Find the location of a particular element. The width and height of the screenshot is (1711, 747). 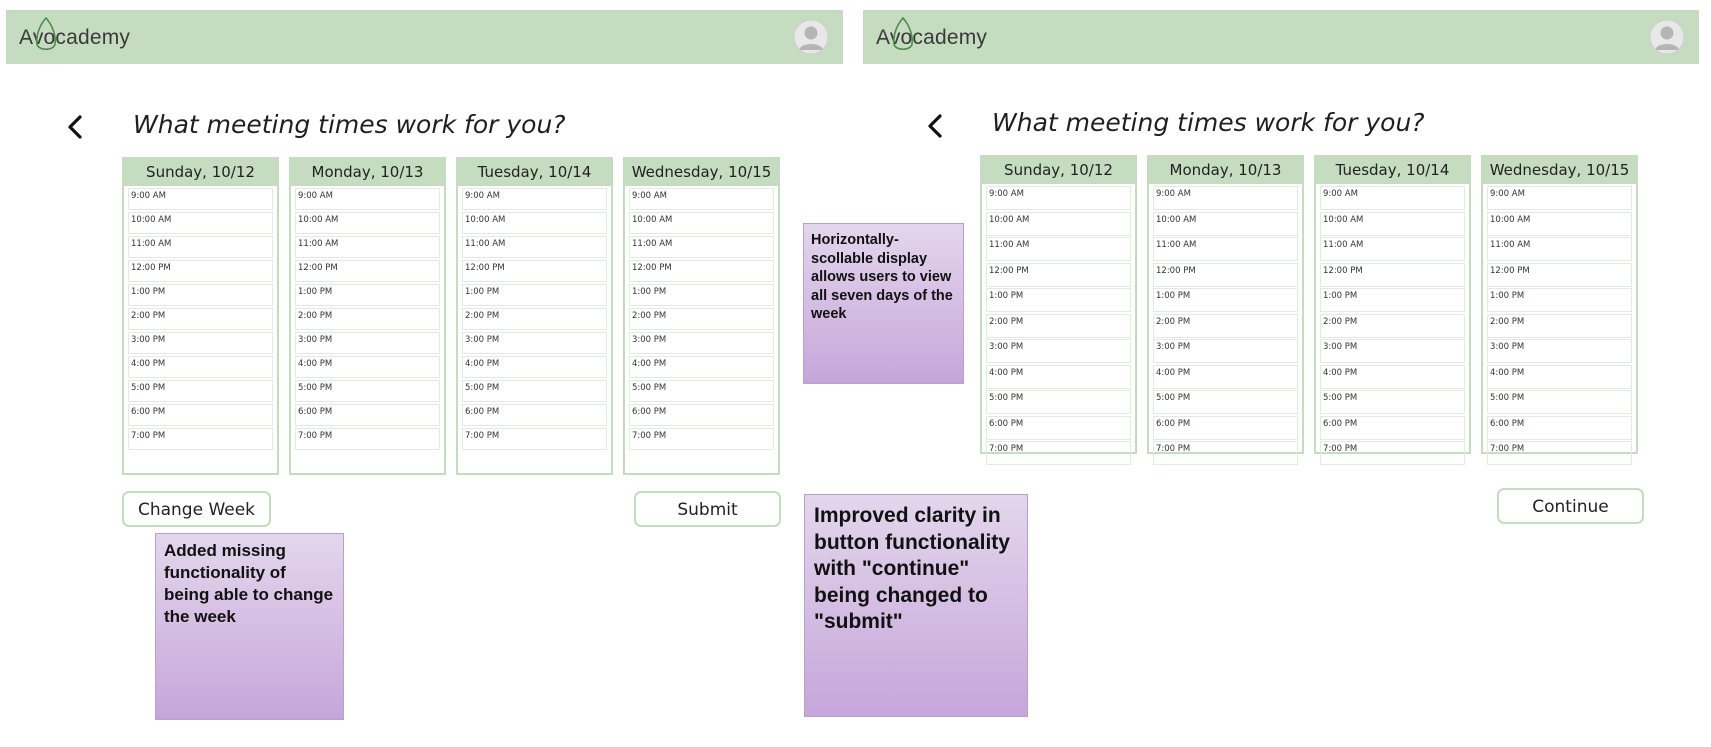

change-week-button: Change Week is located at coordinates (196, 509).